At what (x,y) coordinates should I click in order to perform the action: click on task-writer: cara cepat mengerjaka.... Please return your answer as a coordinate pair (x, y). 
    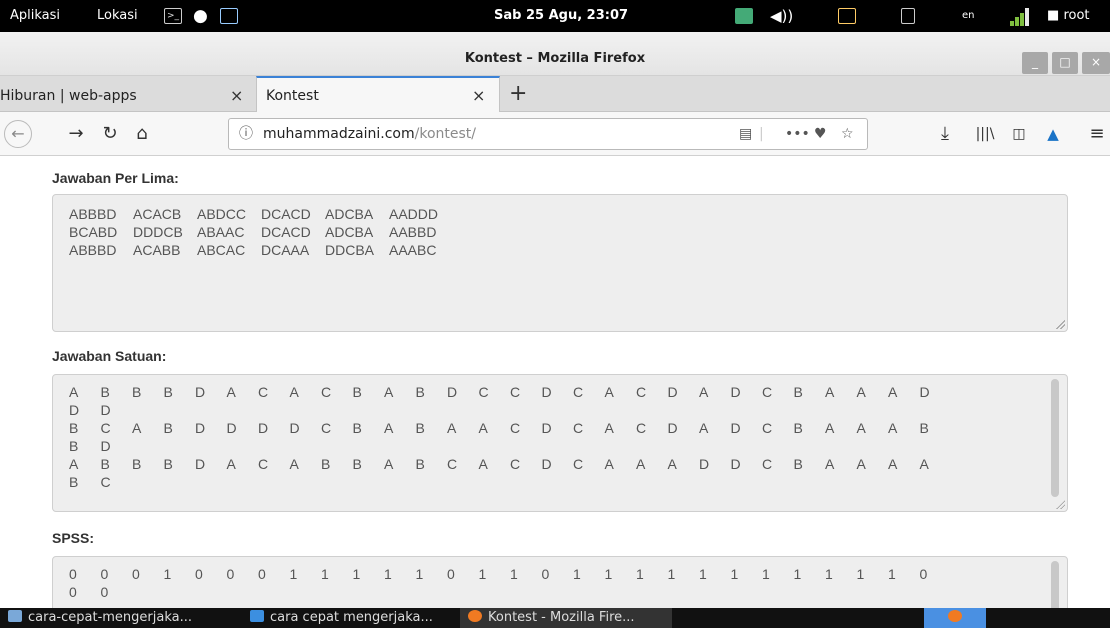
    Looking at the image, I should click on (341, 618).